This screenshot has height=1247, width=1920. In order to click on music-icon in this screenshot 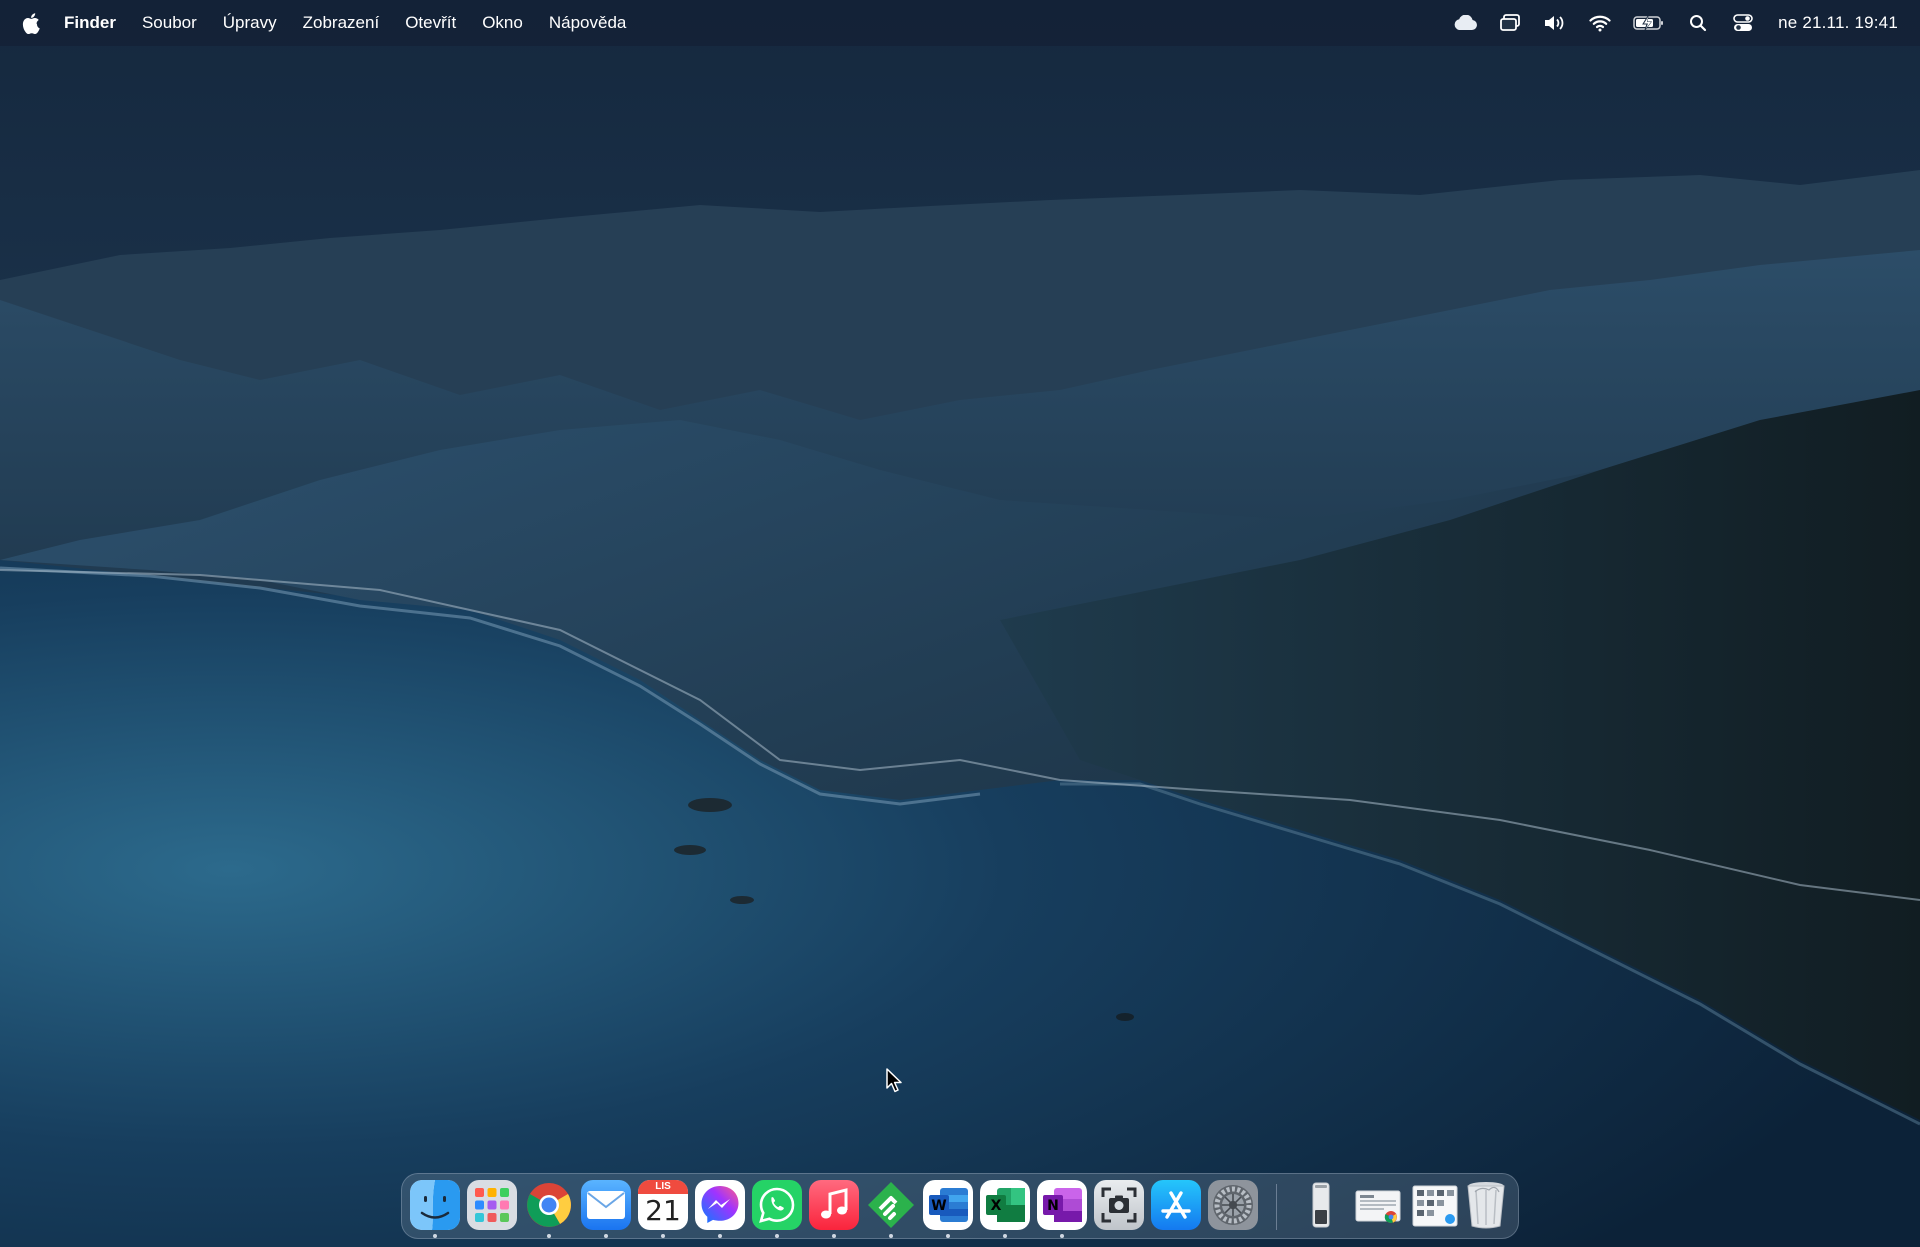, I will do `click(834, 1205)`.